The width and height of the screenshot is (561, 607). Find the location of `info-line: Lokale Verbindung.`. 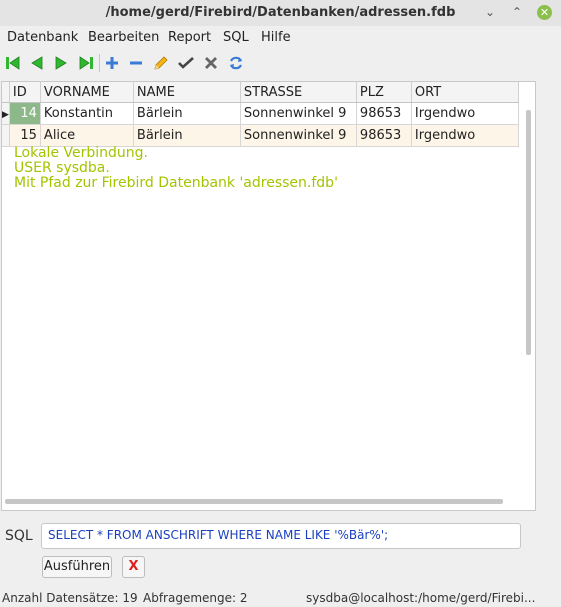

info-line: Lokale Verbindung. is located at coordinates (81, 153).